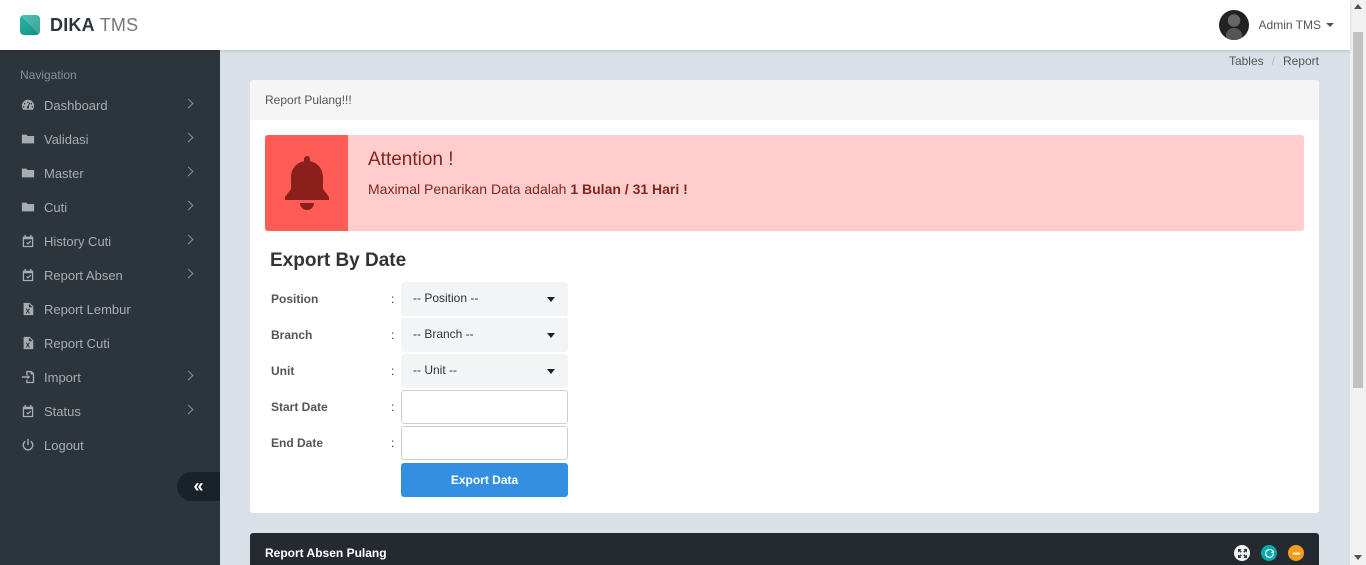 This screenshot has height=565, width=1366. I want to click on brand: DIKA TMS, so click(79, 25).